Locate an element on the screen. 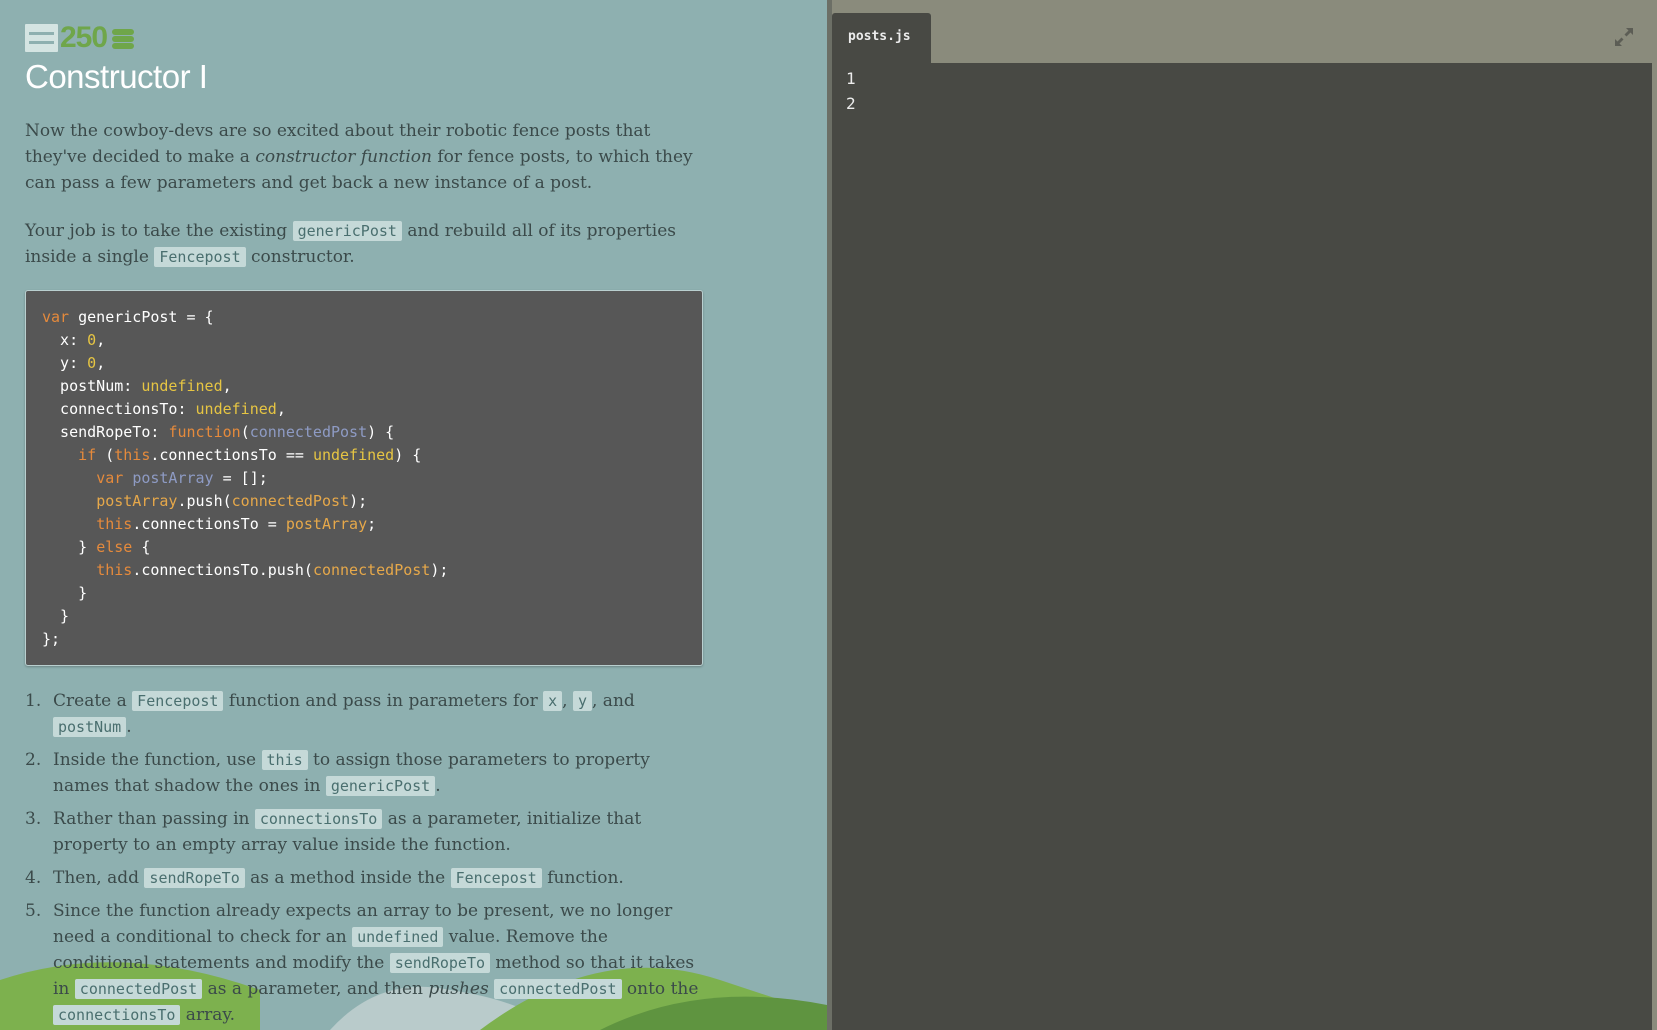 The width and height of the screenshot is (1657, 1030). code-line: var genericPost = { is located at coordinates (364, 317).